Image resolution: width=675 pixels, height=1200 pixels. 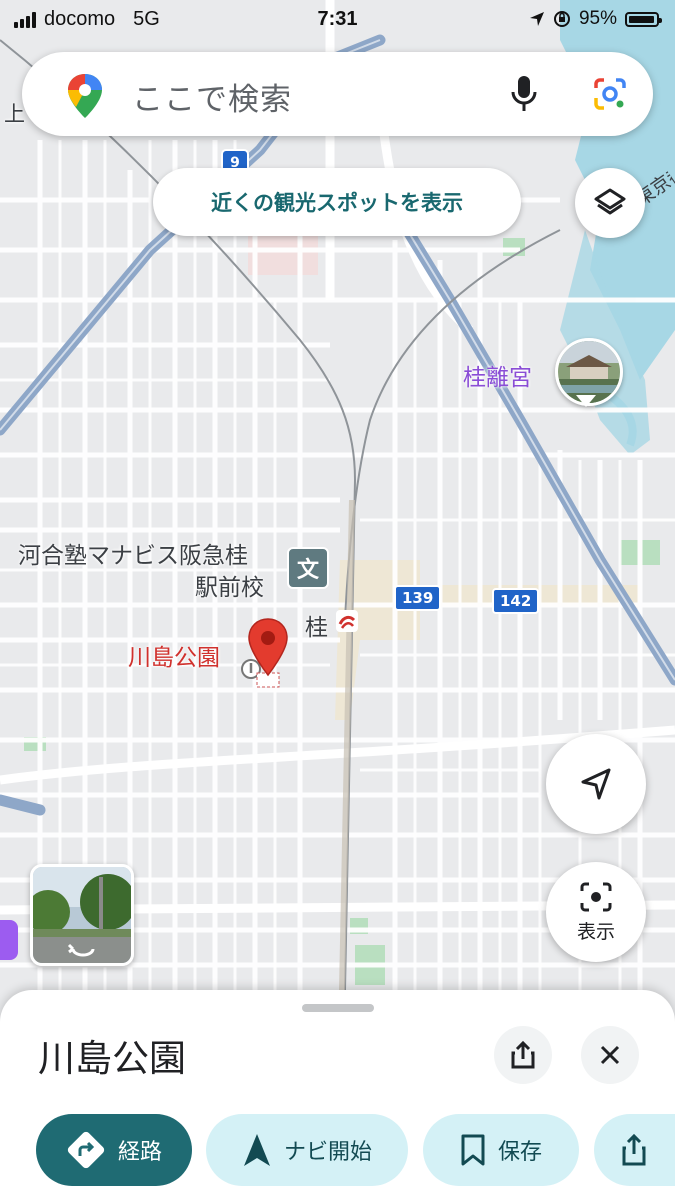 What do you see at coordinates (524, 94) in the screenshot?
I see `microphone-icon` at bounding box center [524, 94].